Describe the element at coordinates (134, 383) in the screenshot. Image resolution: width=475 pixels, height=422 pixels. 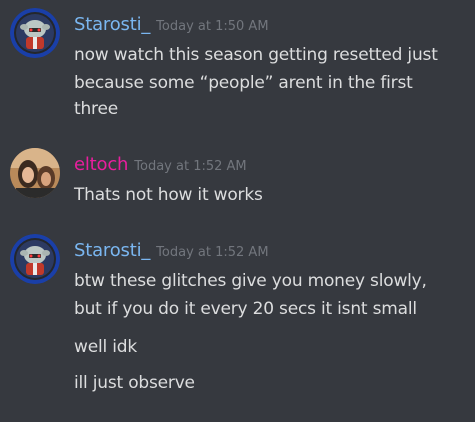
I see `message-text: ill just observe` at that location.